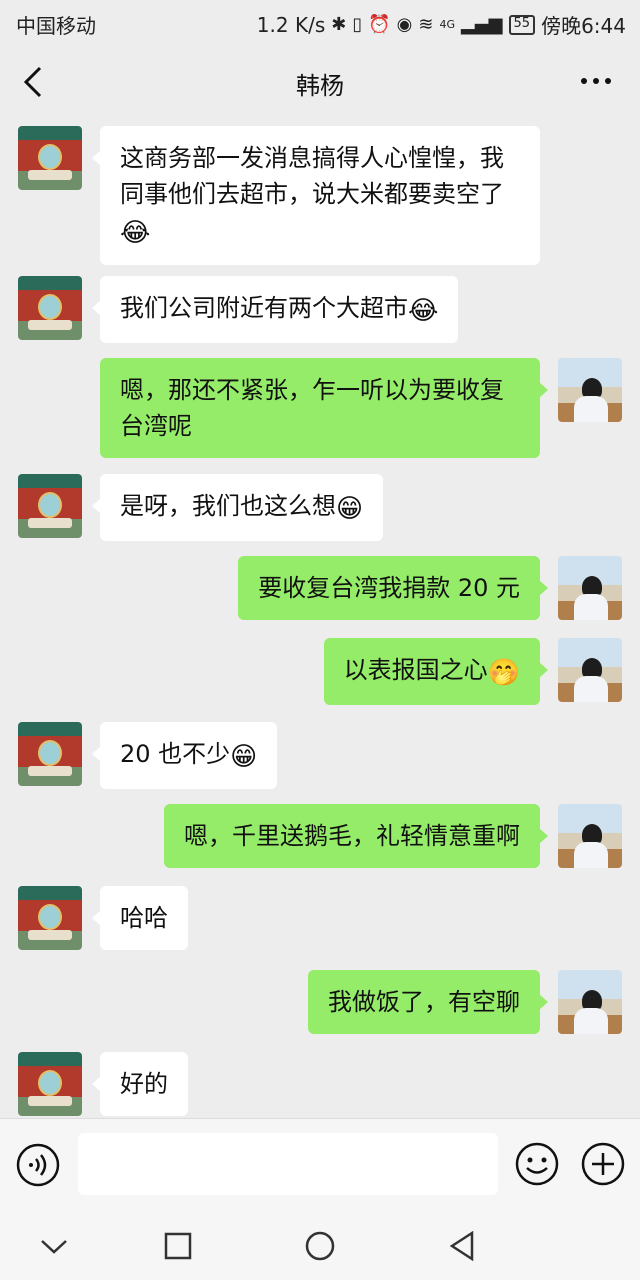 Image resolution: width=640 pixels, height=1280 pixels. Describe the element at coordinates (175, 754) in the screenshot. I see `message-text: 20 也不少` at that location.